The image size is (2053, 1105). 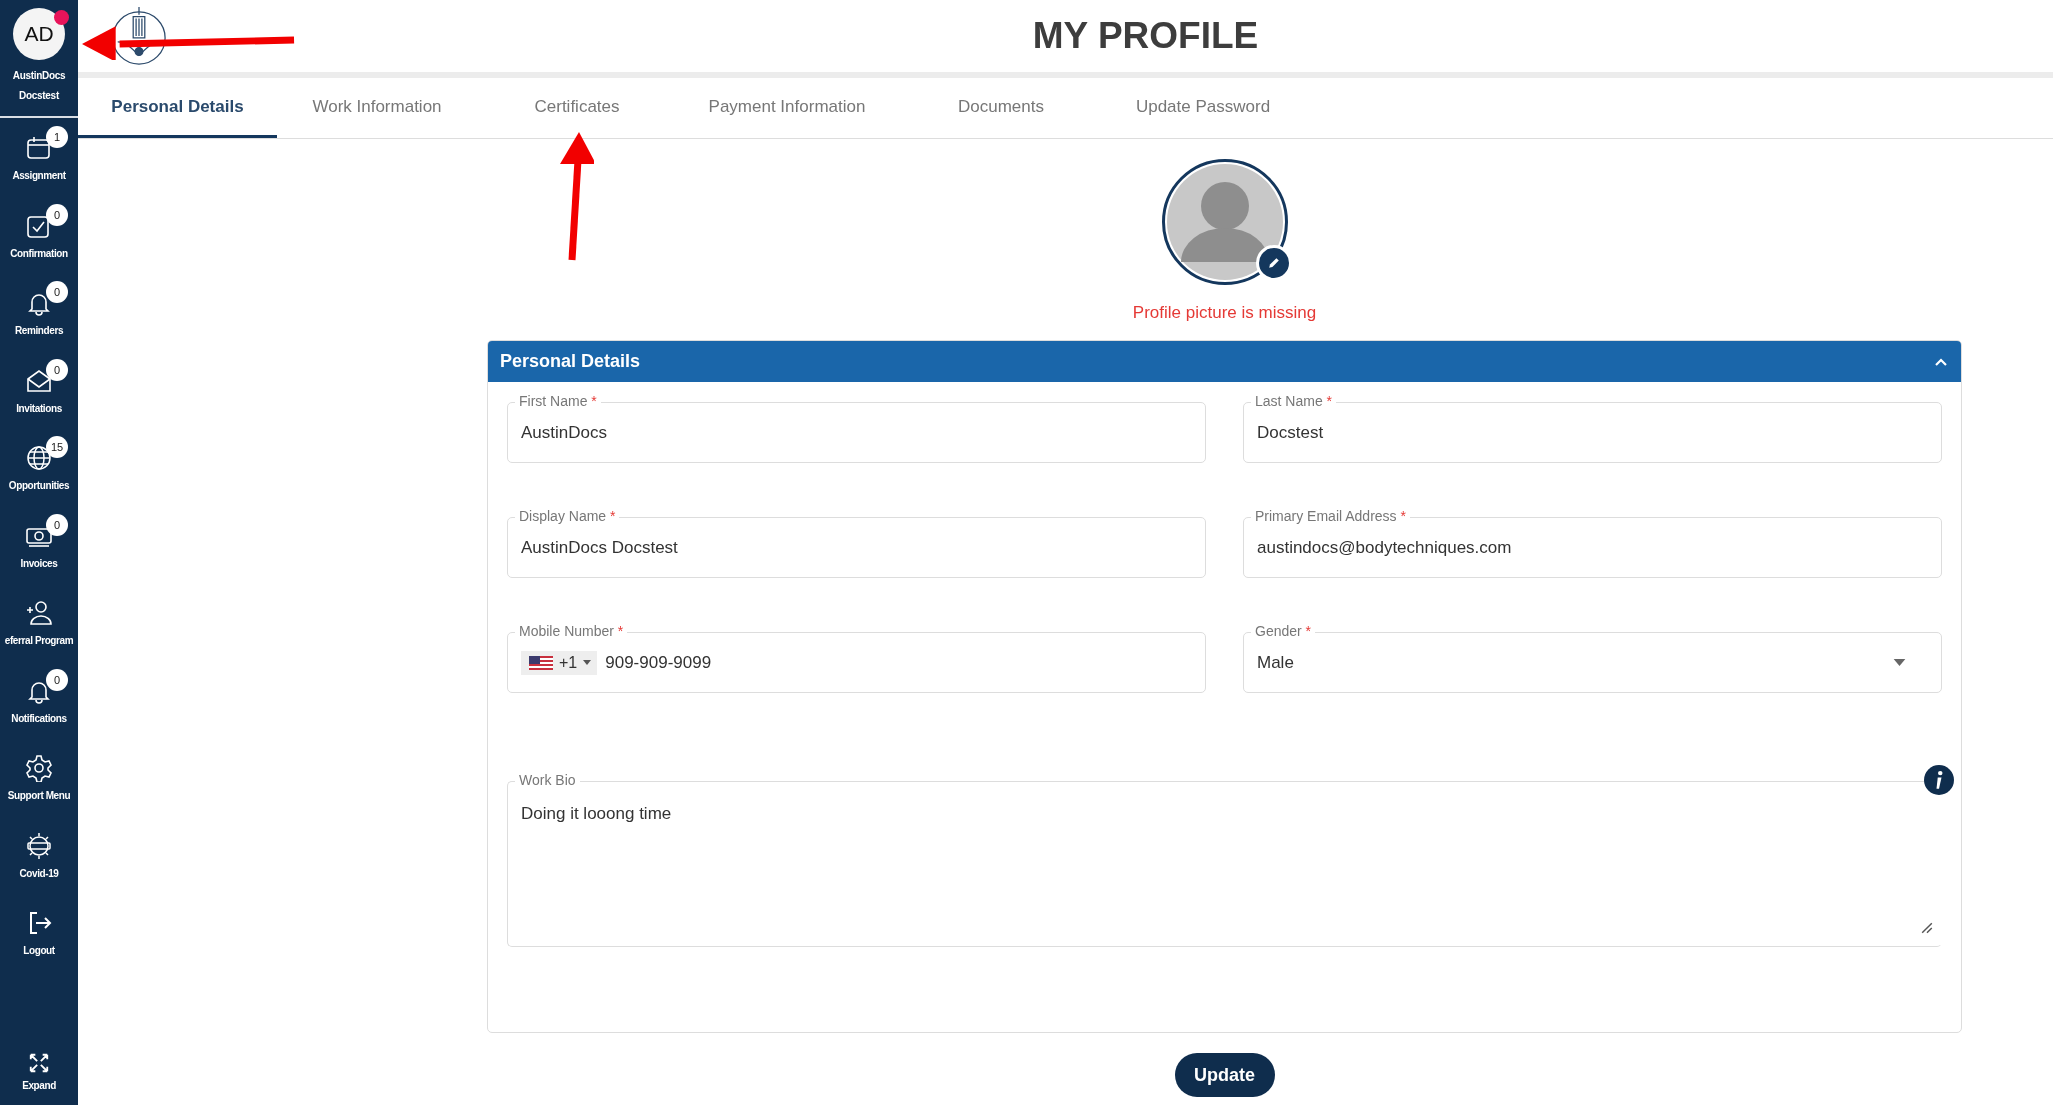 What do you see at coordinates (39, 320) in the screenshot?
I see `sidebar-item: 0 Reminders` at bounding box center [39, 320].